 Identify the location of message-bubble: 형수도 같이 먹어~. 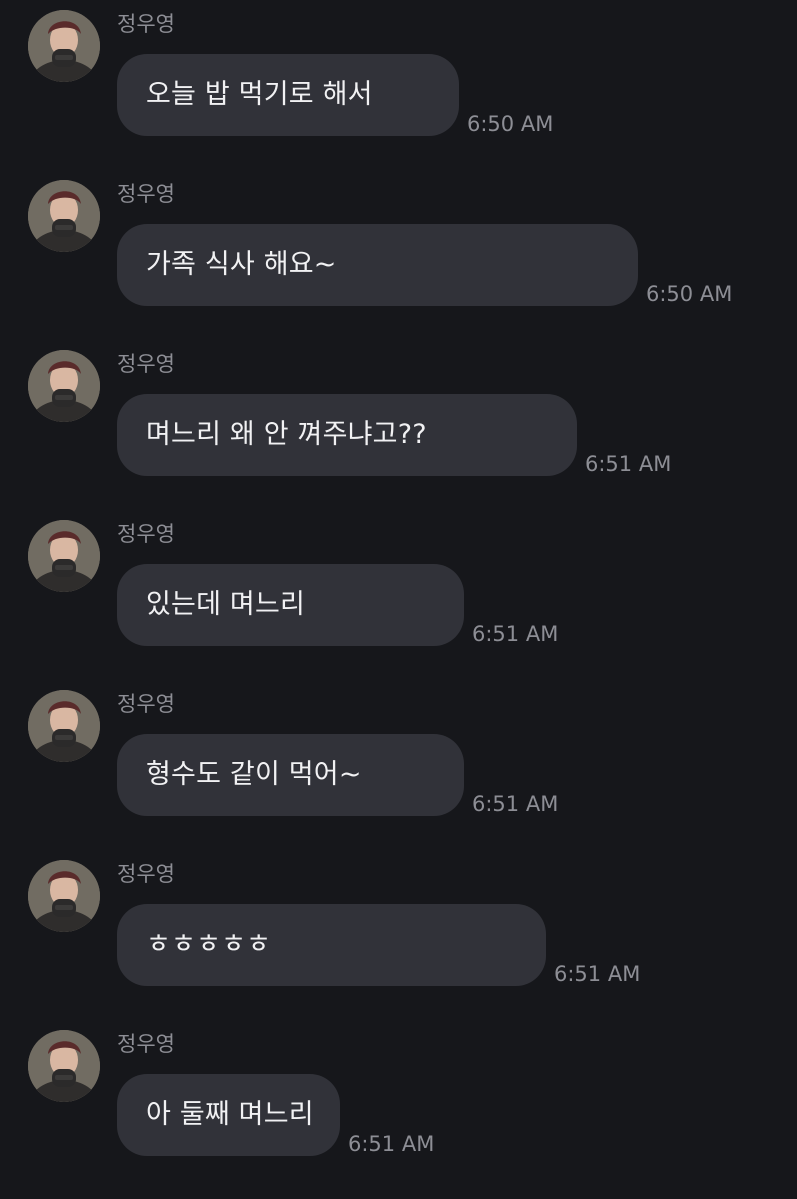
(290, 775).